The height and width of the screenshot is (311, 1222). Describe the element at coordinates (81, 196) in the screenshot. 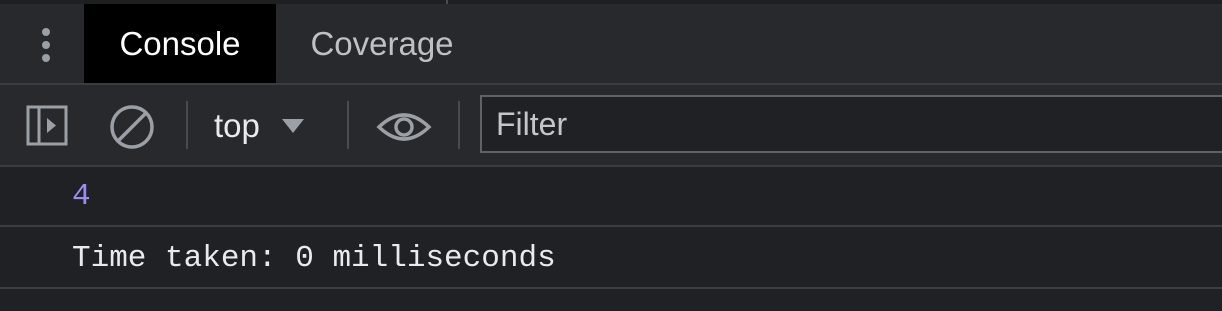

I see `message-text: 4` at that location.